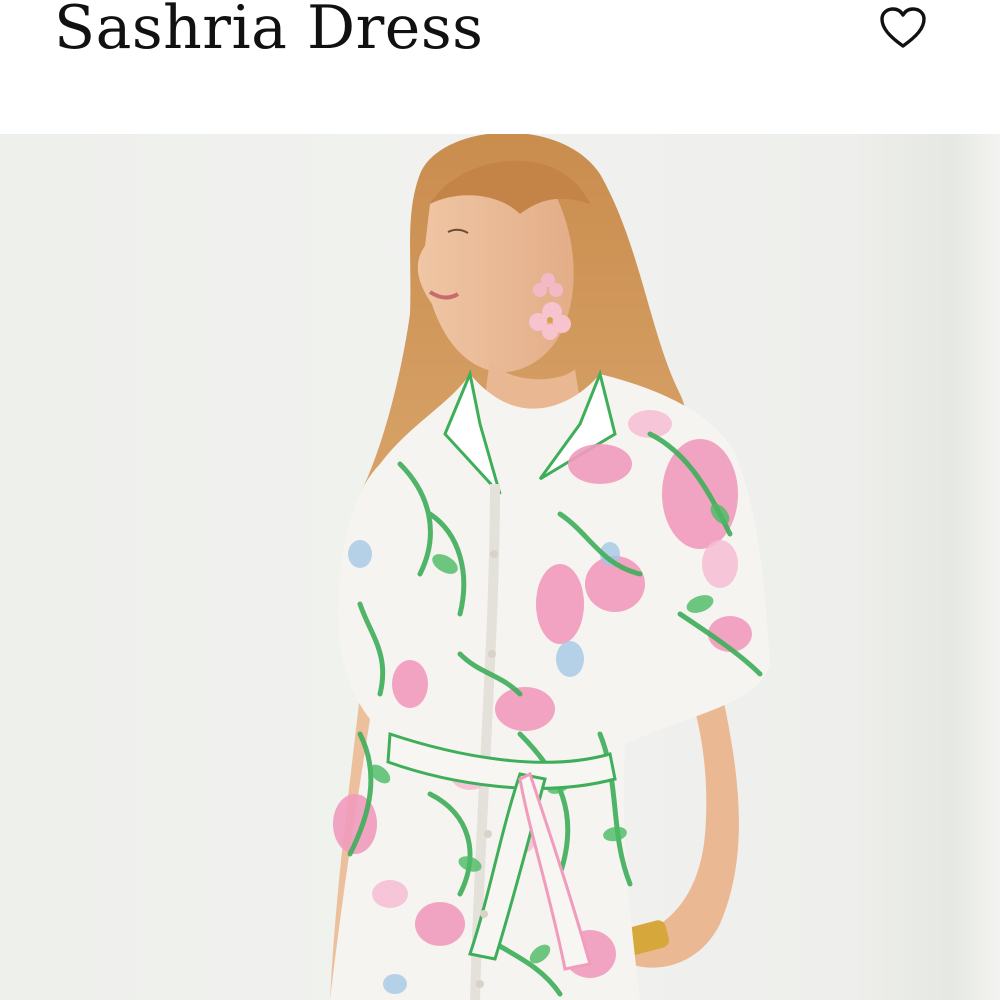 The height and width of the screenshot is (1000, 1000). I want to click on product-title: Sashria Dress, so click(269, 31).